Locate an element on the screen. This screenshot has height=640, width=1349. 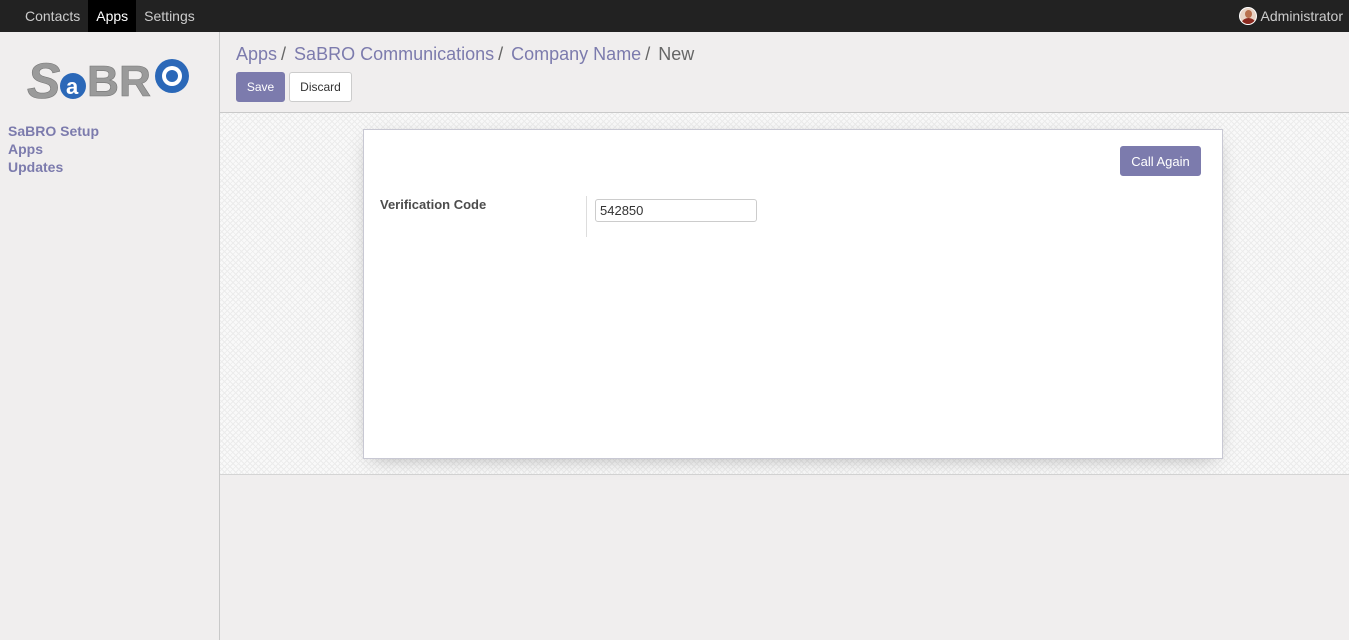
avatar is located at coordinates (1247, 16).